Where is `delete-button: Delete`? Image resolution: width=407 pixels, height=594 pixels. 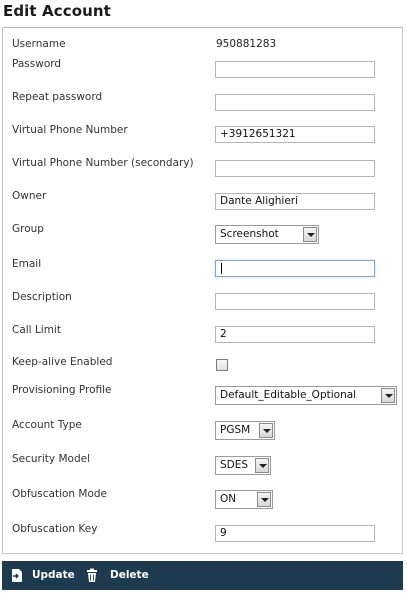 delete-button: Delete is located at coordinates (119, 575).